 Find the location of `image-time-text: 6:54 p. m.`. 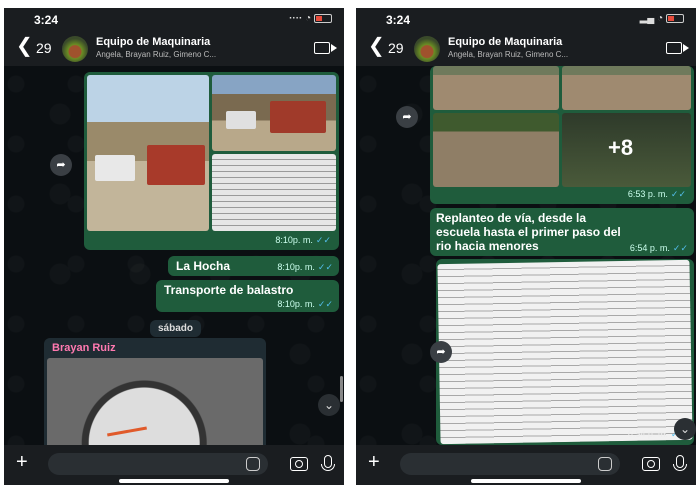

image-time-text: 6:54 p. m. is located at coordinates (647, 434).